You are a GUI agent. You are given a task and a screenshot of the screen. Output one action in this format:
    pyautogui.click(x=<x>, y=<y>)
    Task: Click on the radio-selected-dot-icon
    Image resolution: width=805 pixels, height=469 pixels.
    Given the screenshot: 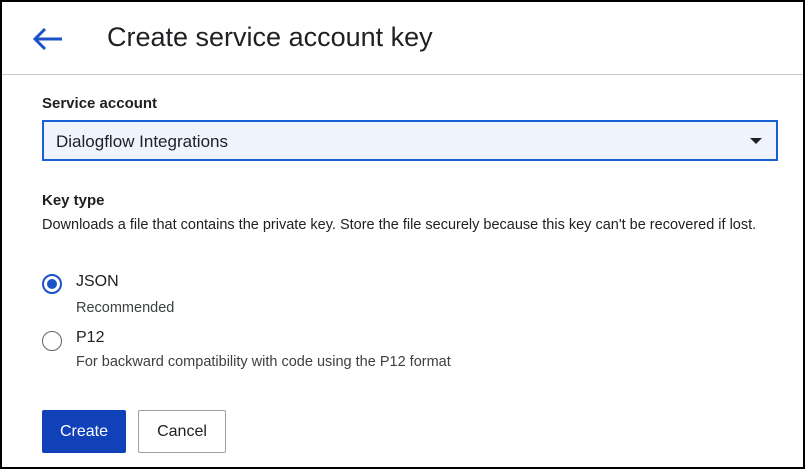 What is the action you would take?
    pyautogui.click(x=52, y=284)
    